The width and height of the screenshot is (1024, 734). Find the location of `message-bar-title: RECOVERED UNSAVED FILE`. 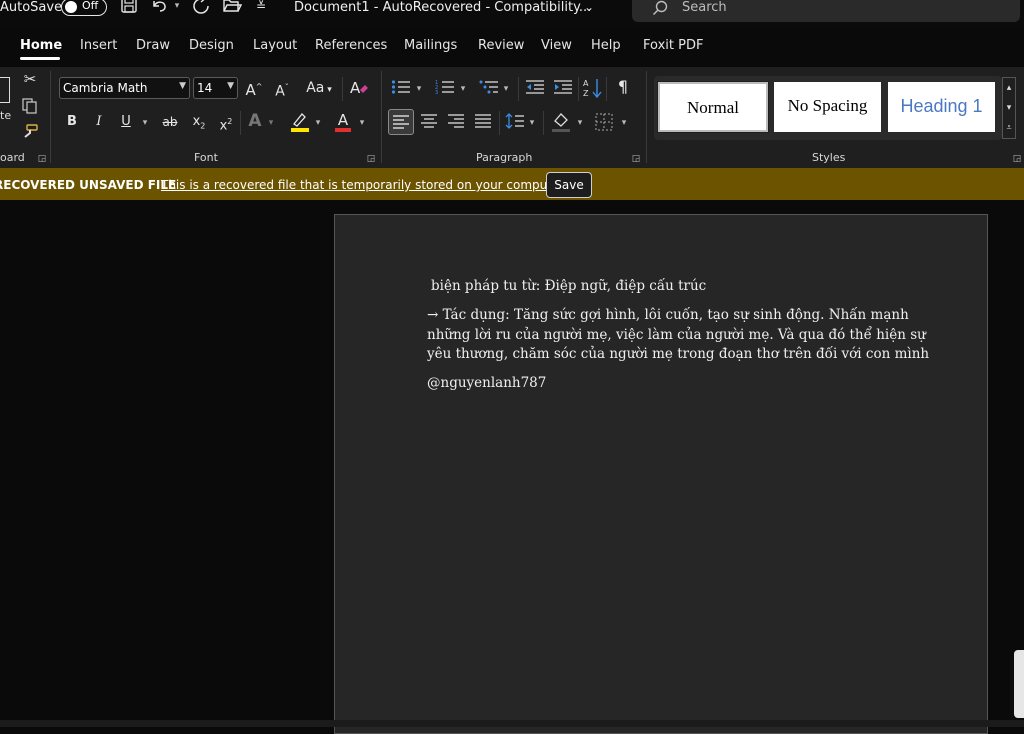

message-bar-title: RECOVERED UNSAVED FILE is located at coordinates (88, 185).